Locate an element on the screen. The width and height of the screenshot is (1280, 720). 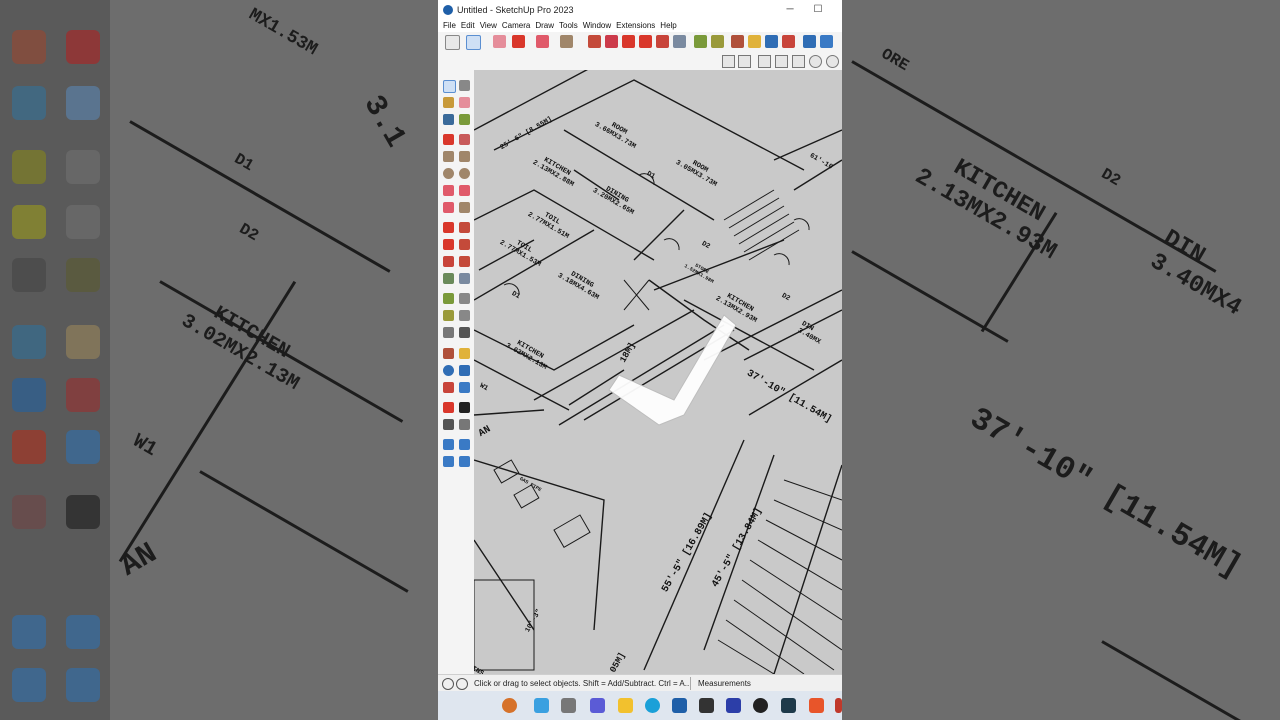
pencil-icon is located at coordinates (448, 139).